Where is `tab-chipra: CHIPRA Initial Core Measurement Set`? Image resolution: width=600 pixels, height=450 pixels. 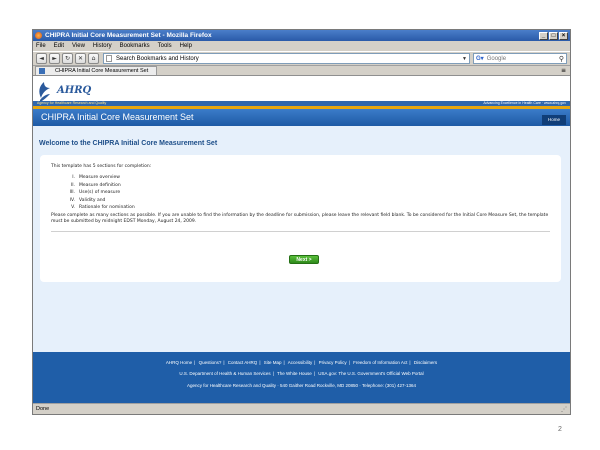 tab-chipra: CHIPRA Initial Core Measurement Set is located at coordinates (96, 70).